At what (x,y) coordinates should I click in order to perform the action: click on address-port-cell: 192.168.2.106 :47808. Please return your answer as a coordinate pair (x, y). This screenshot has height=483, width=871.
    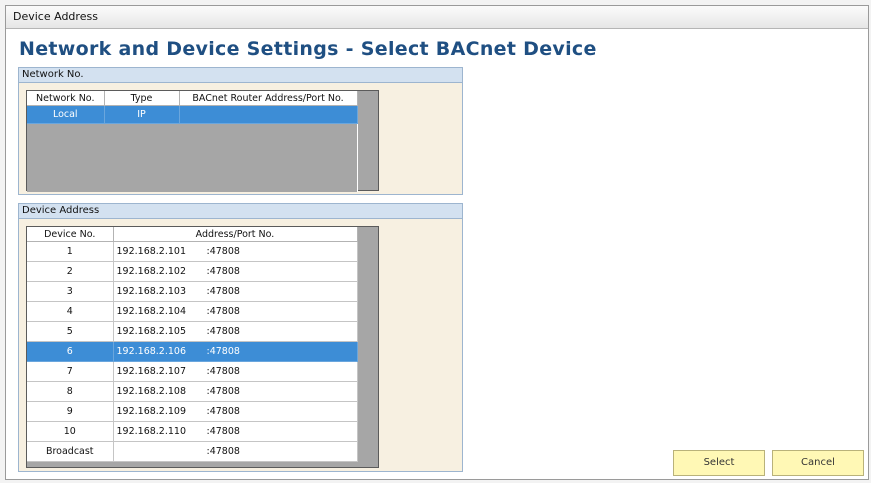
    Looking at the image, I should click on (235, 351).